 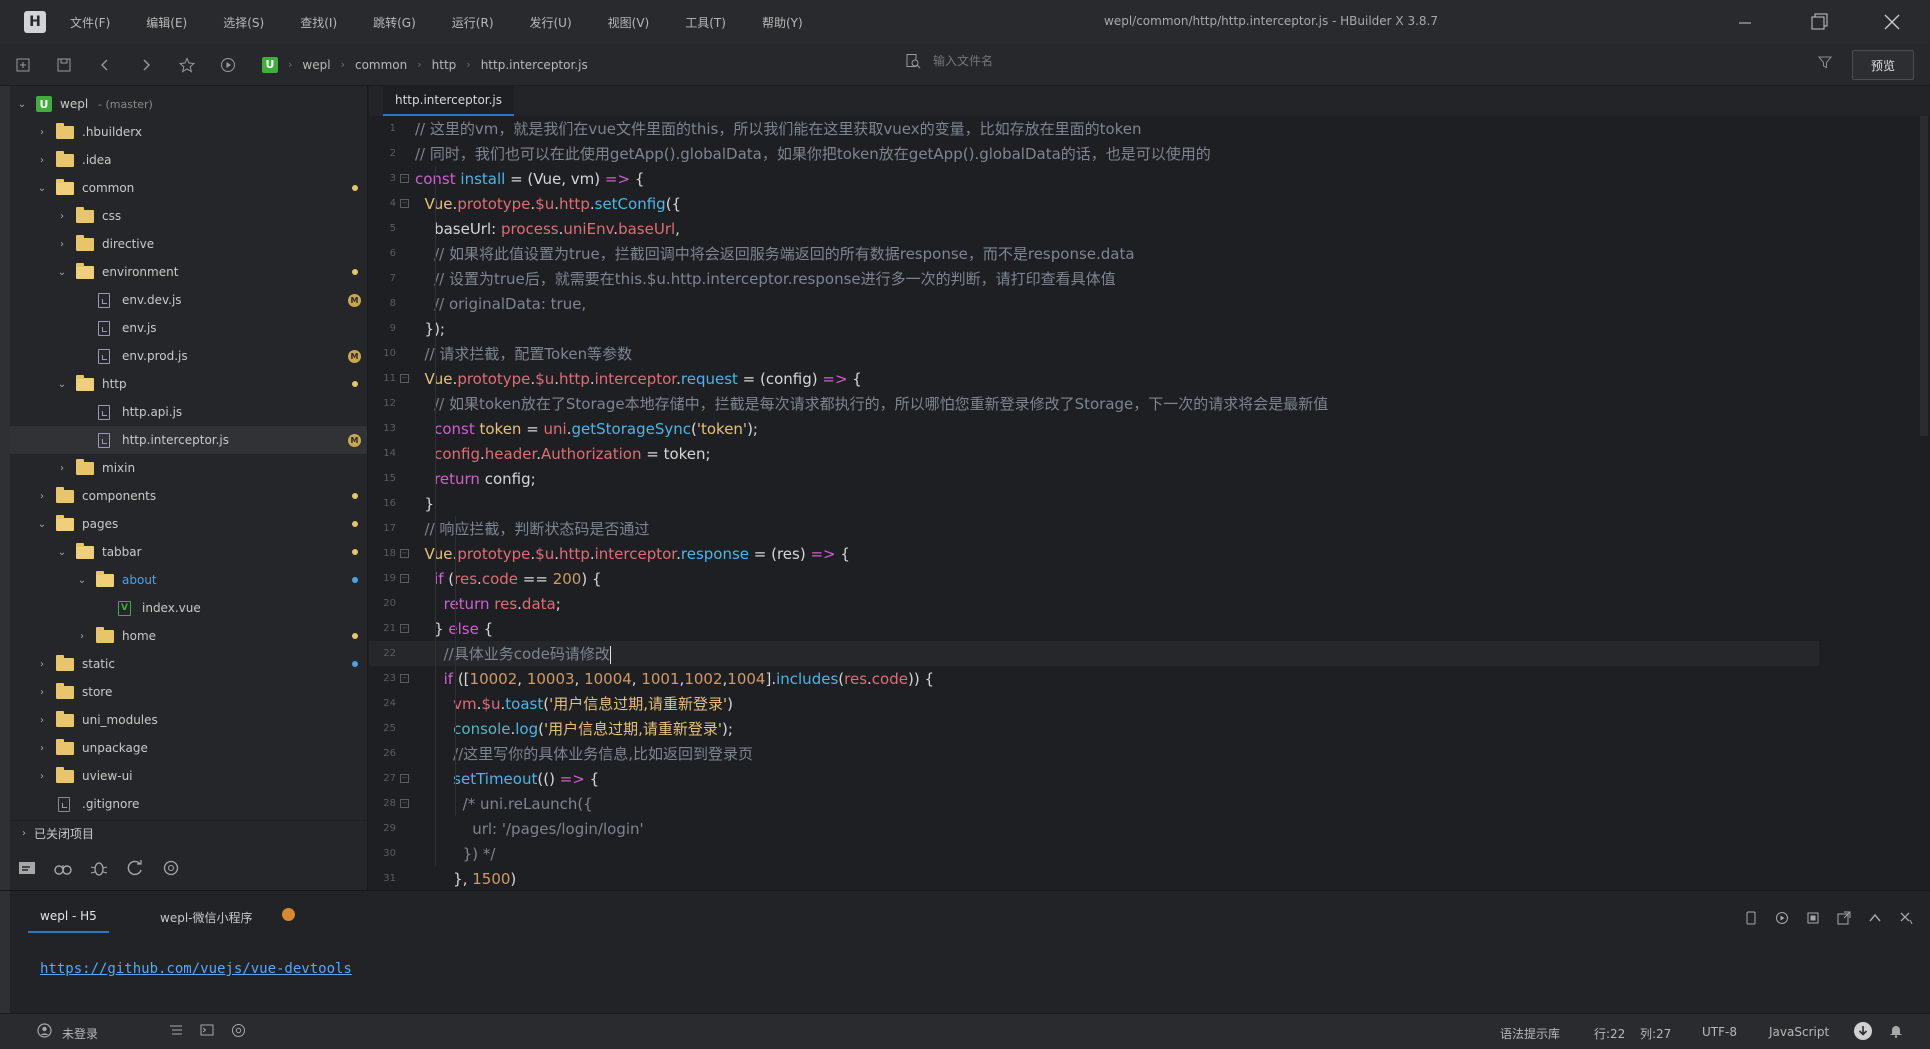 What do you see at coordinates (1655, 1033) in the screenshot?
I see `cursor-column: 列:27` at bounding box center [1655, 1033].